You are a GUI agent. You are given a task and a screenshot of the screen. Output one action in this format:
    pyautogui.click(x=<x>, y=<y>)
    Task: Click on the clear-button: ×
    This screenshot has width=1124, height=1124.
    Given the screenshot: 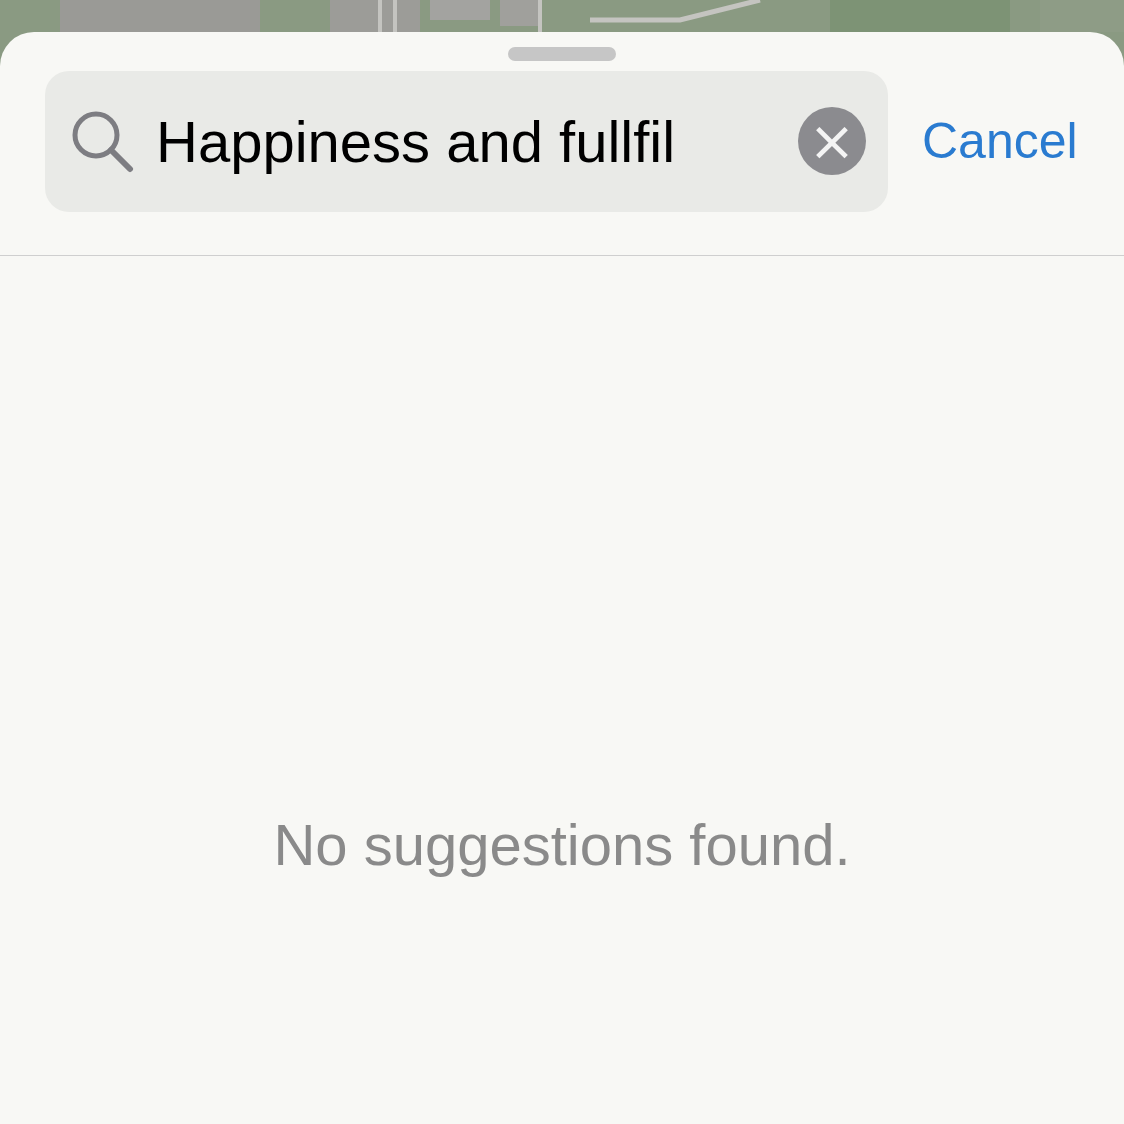 What is the action you would take?
    pyautogui.click(x=832, y=141)
    